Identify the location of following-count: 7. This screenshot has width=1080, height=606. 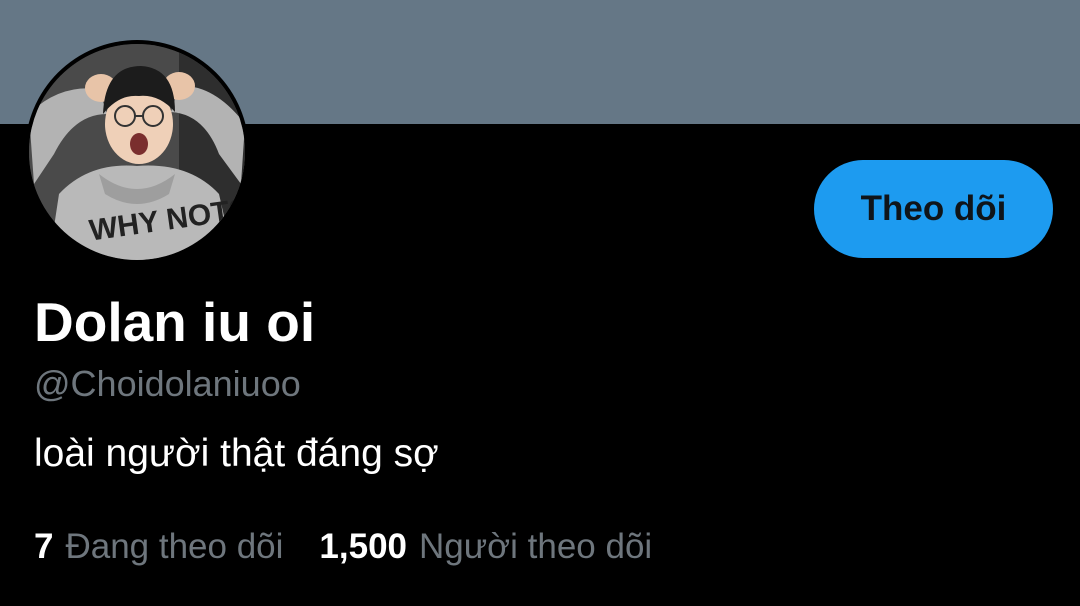
(44, 546).